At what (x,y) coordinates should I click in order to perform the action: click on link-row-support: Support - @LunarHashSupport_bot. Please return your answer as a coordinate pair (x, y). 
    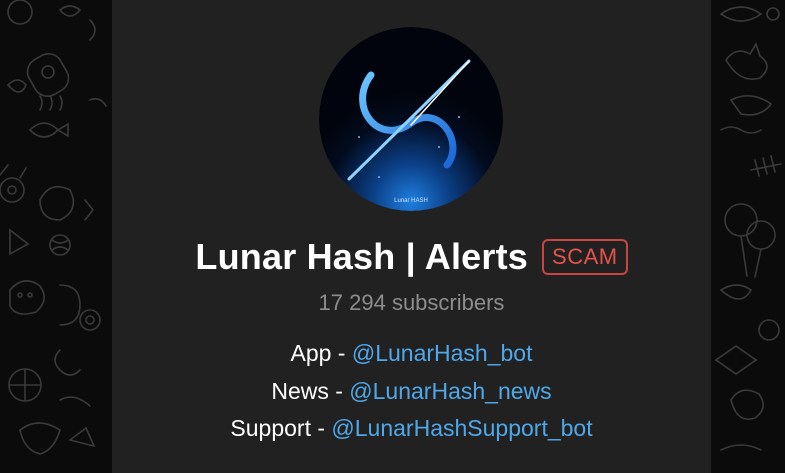
    Looking at the image, I should click on (411, 431).